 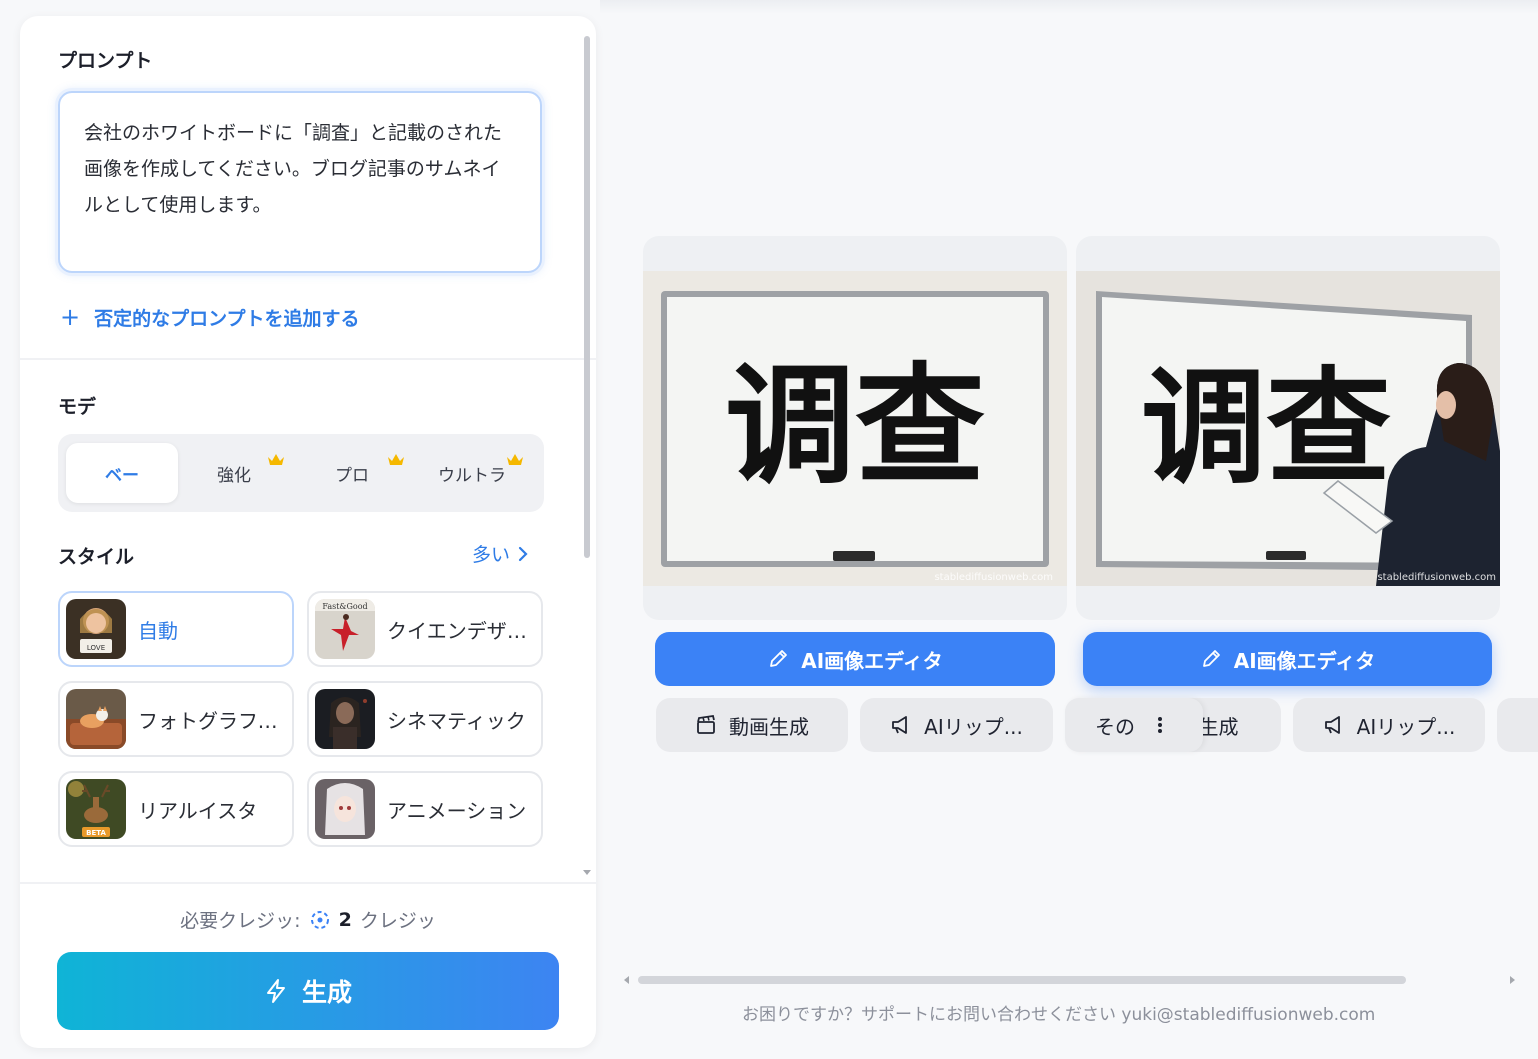 I want to click on style-card-realistic: BETA リアルイスタ, so click(x=176, y=809).